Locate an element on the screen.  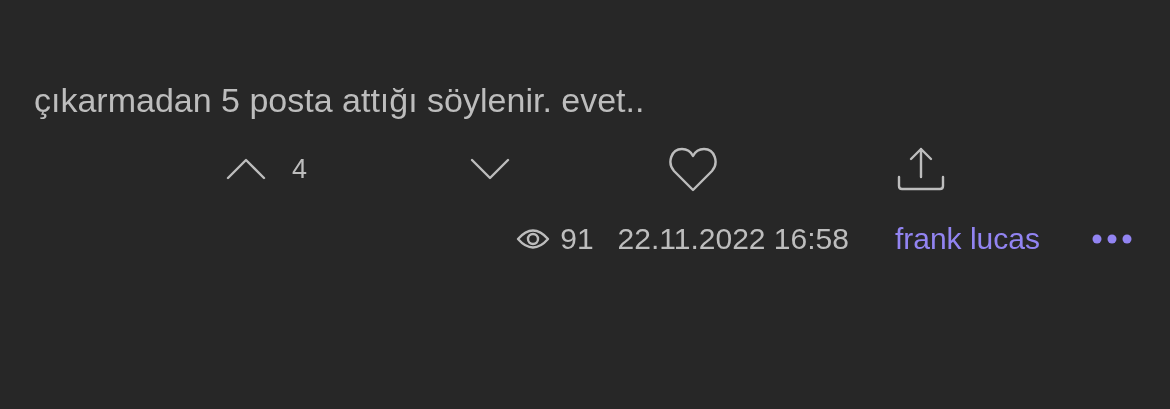
share-button is located at coordinates (921, 169).